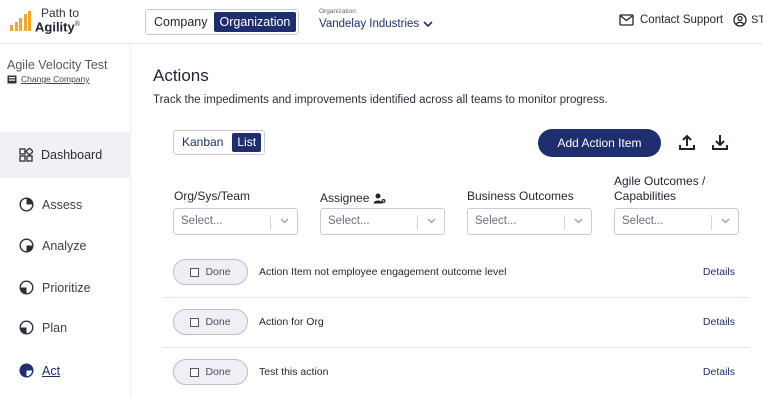 Image resolution: width=763 pixels, height=396 pixels. I want to click on logo-bars-icon, so click(20, 21).